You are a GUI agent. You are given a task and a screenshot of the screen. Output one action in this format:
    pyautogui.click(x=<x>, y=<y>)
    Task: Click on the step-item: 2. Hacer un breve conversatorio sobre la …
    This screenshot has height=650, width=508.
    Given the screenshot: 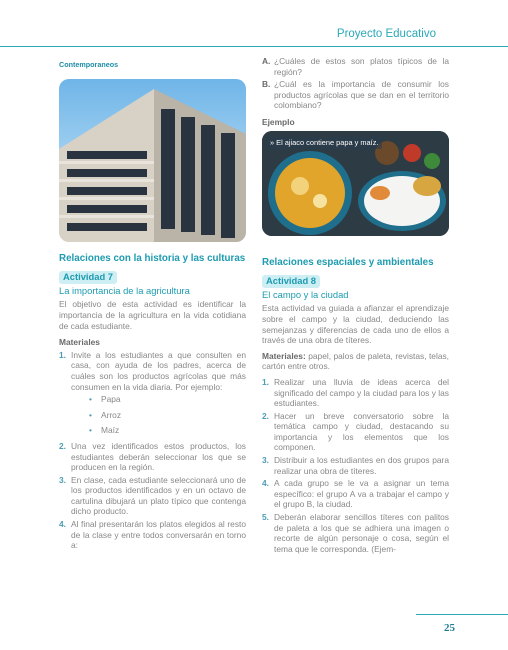 What is the action you would take?
    pyautogui.click(x=355, y=431)
    